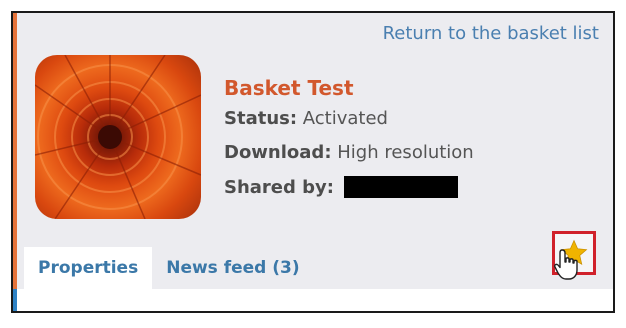 The width and height of the screenshot is (626, 328). I want to click on basket-thumbnail, so click(118, 137).